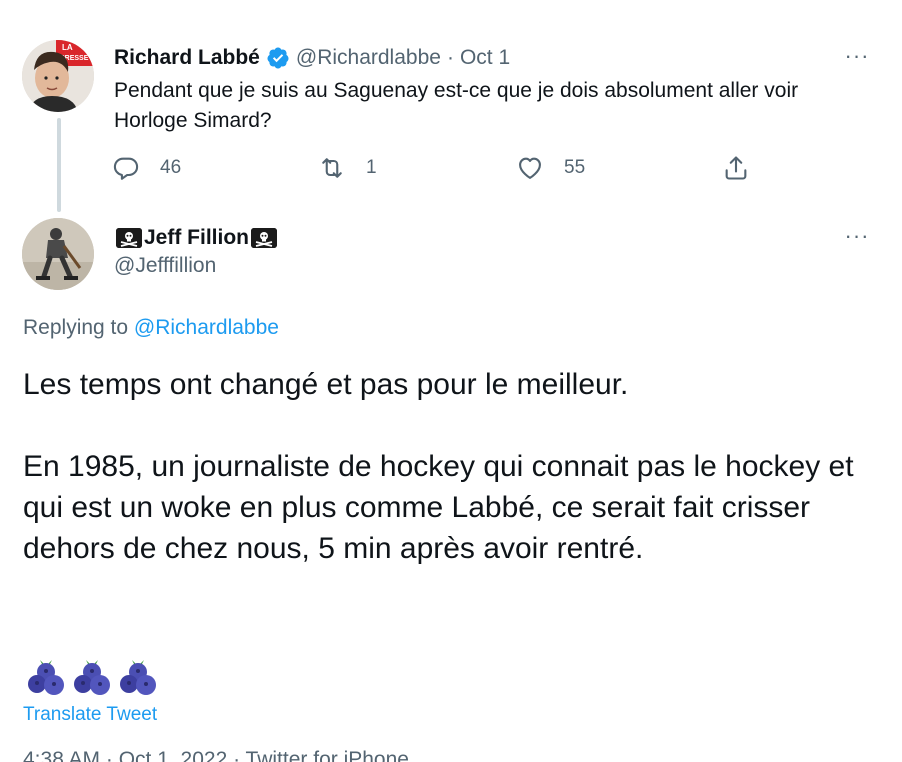 The width and height of the screenshot is (902, 762). I want to click on thread-connector-line, so click(59, 165).